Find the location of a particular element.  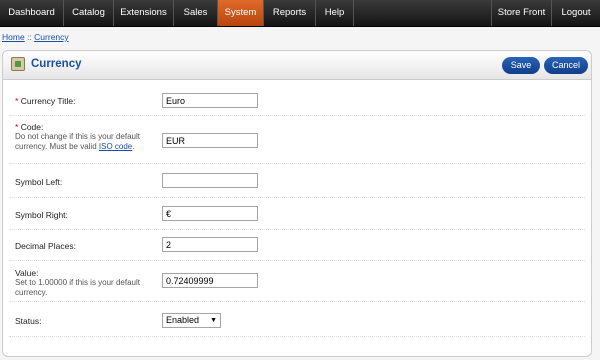

cancel-button: Cancel is located at coordinates (566, 65).